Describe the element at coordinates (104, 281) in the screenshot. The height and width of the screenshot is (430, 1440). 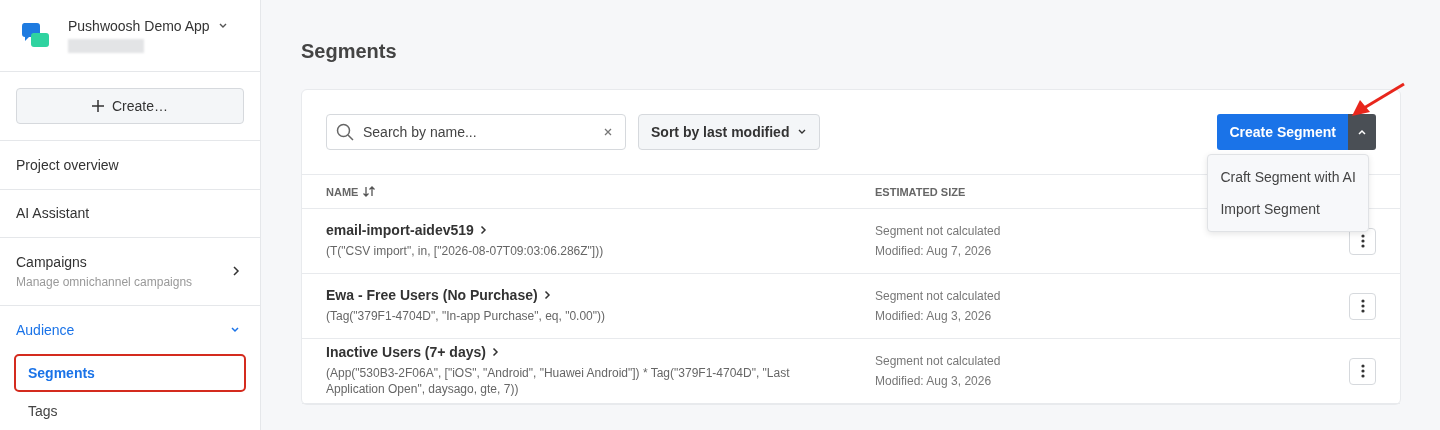
I see `nav-subtitle: Manage omnichannel campaigns` at that location.